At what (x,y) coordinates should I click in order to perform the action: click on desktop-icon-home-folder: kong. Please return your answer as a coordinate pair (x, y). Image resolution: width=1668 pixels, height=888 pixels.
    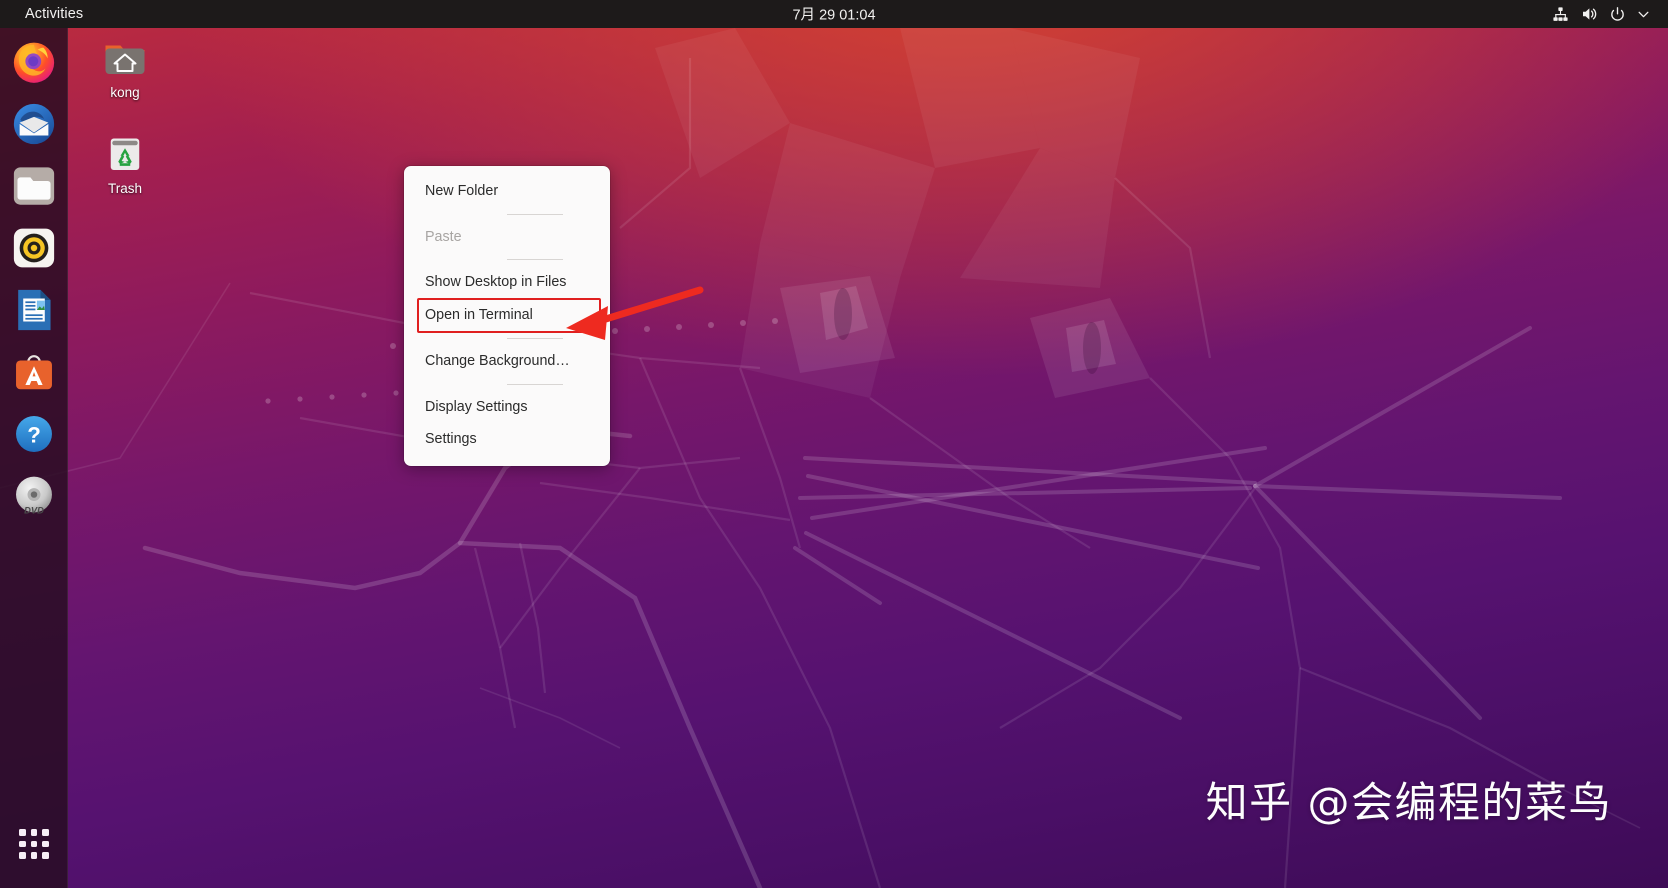
    Looking at the image, I should click on (125, 66).